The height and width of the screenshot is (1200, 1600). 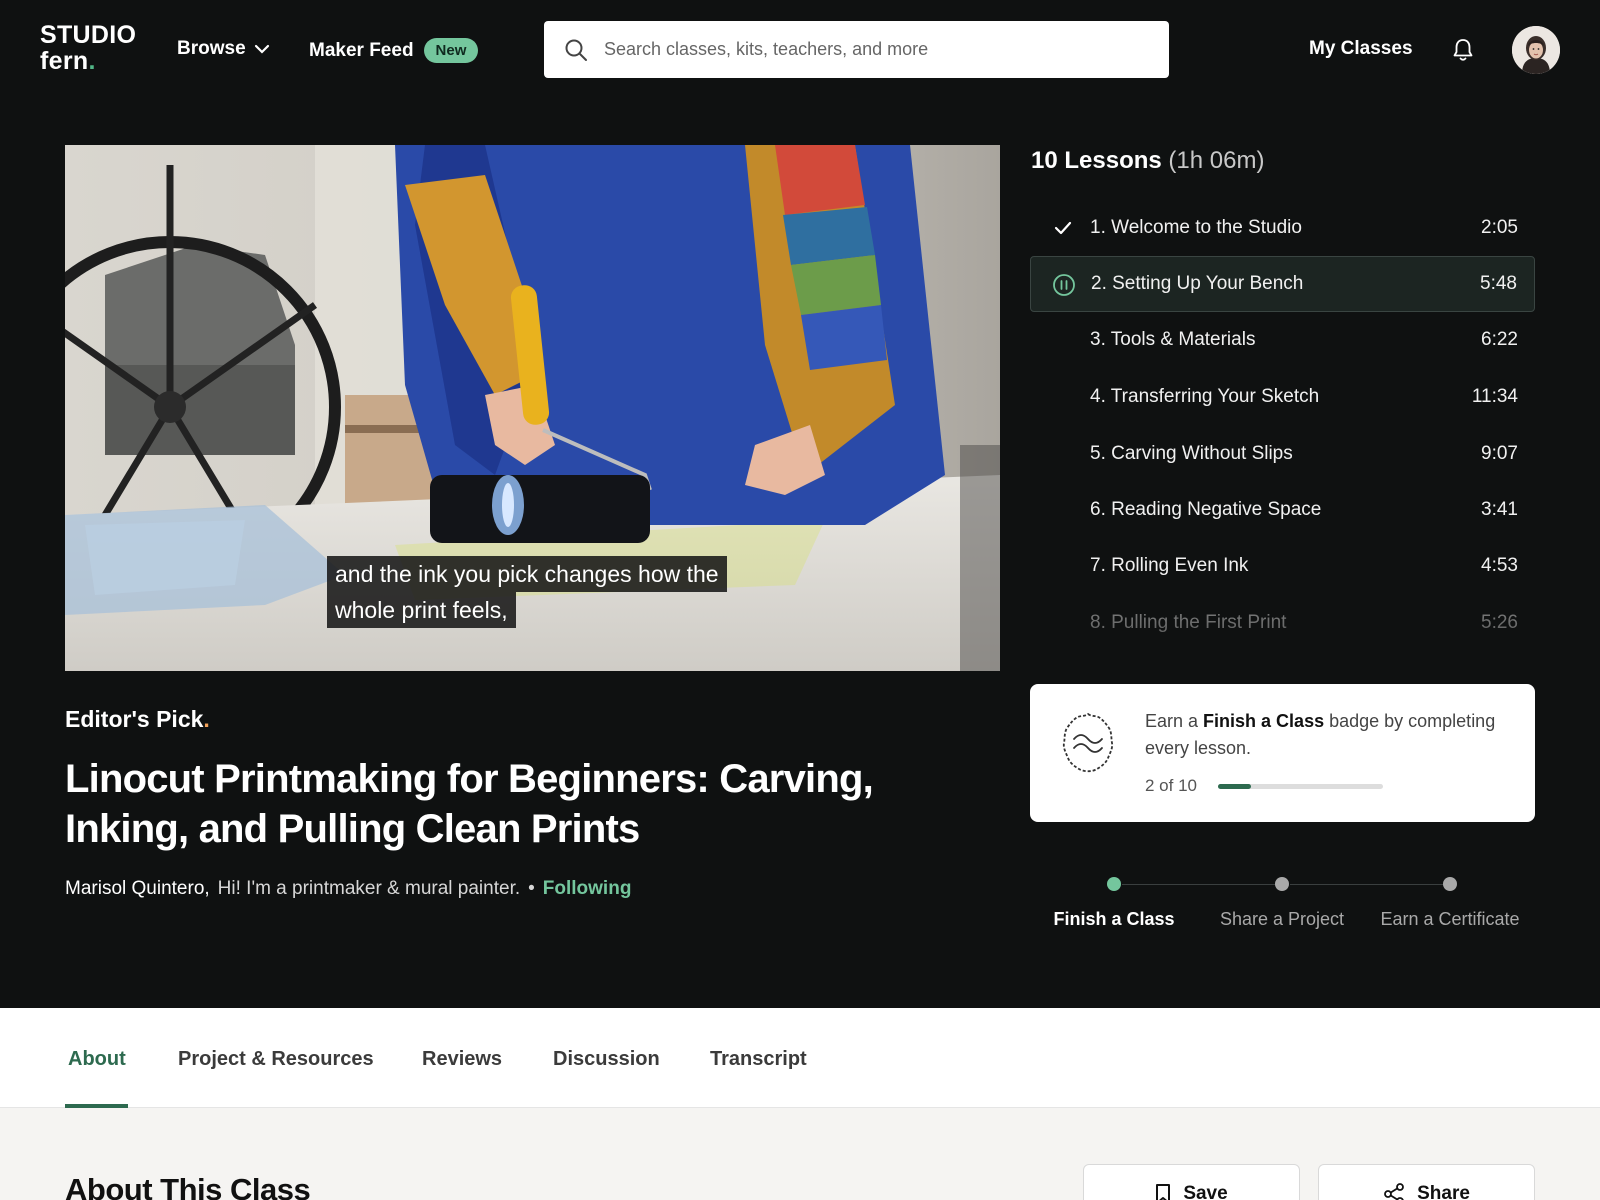 I want to click on lesson-title: 4. Transferring Your Sketch, so click(x=1205, y=396).